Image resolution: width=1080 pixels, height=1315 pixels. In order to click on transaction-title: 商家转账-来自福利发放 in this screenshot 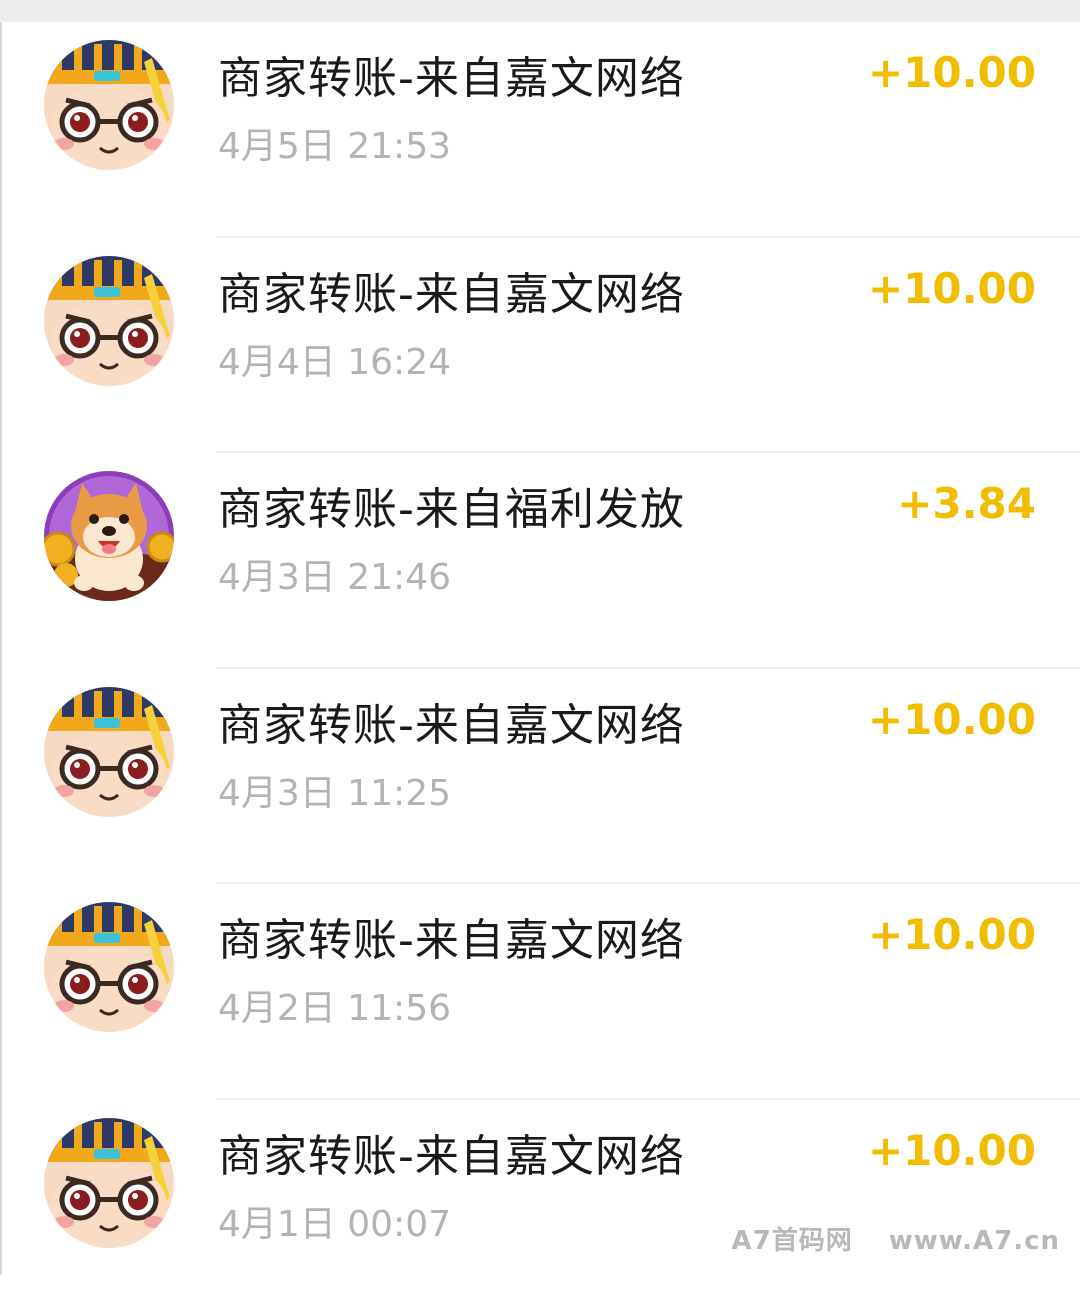, I will do `click(451, 505)`.